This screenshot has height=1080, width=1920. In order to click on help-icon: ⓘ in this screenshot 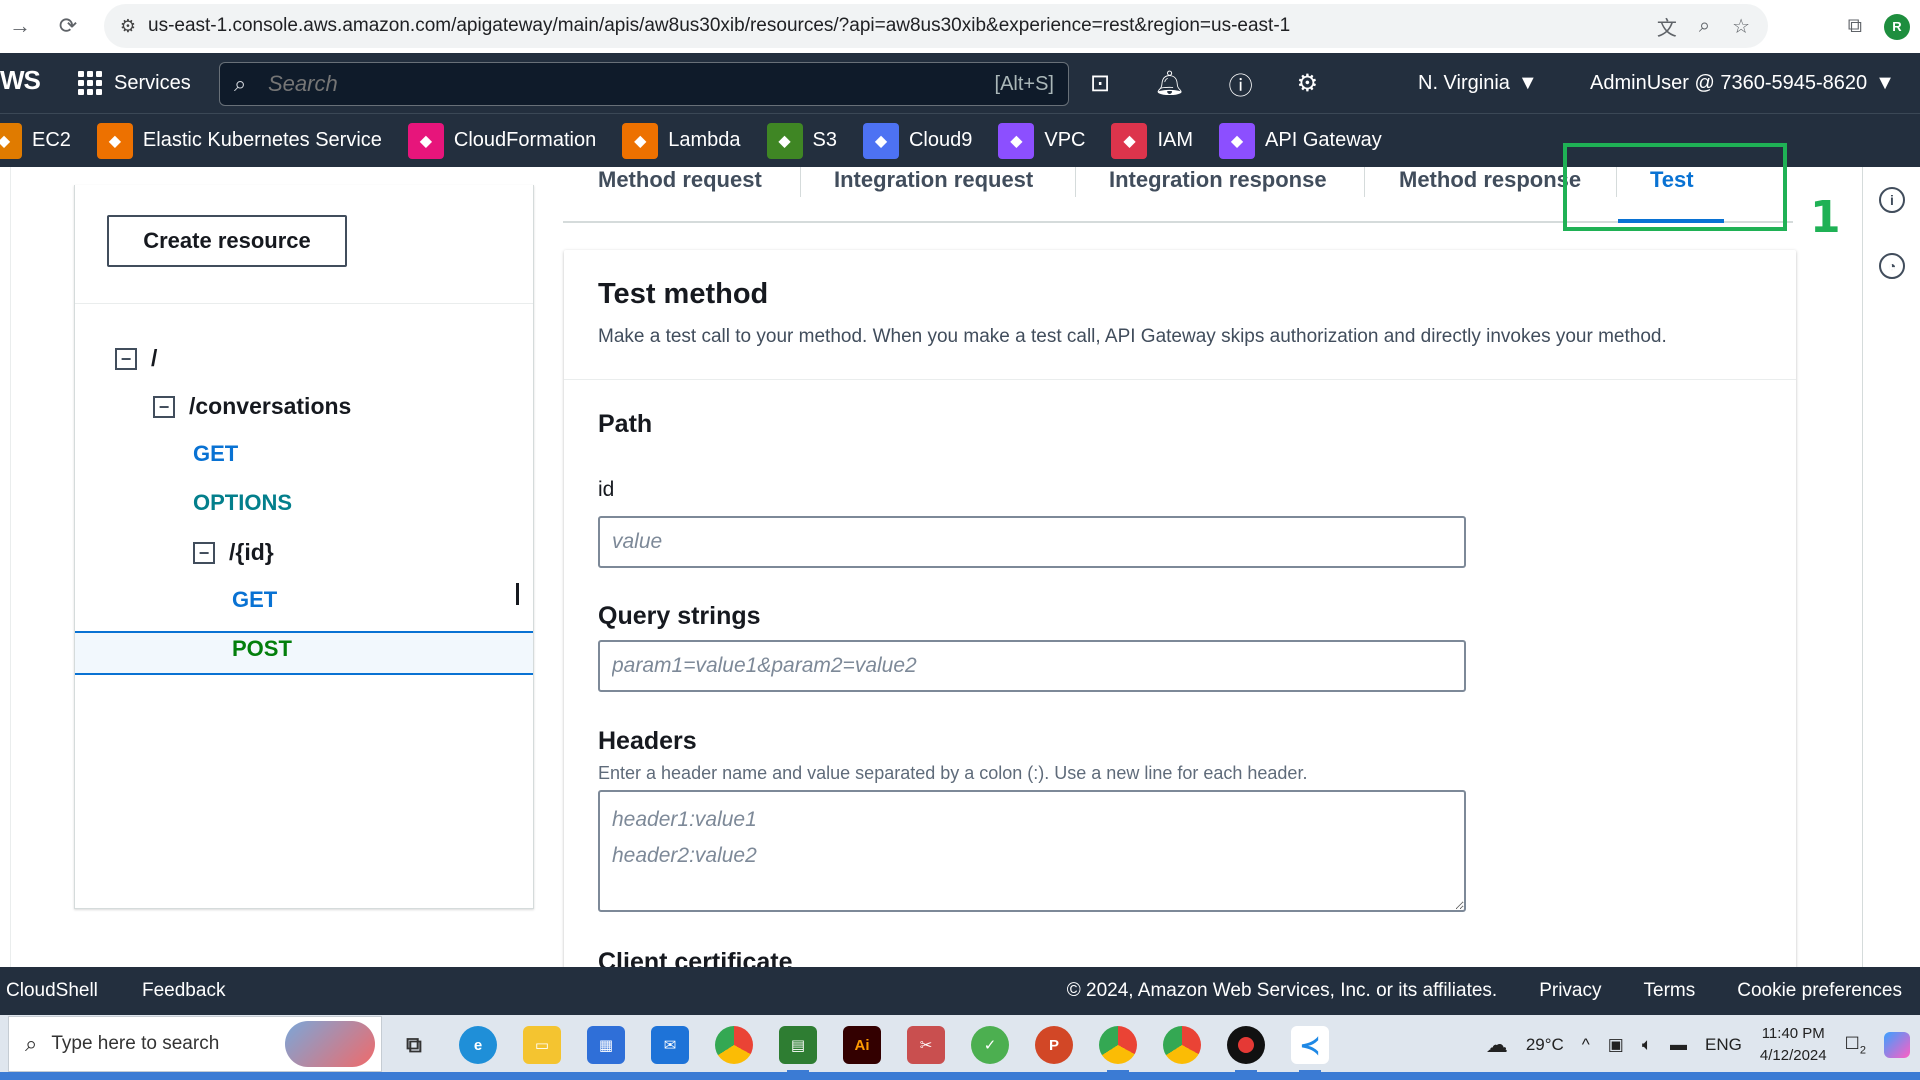, I will do `click(1241, 83)`.